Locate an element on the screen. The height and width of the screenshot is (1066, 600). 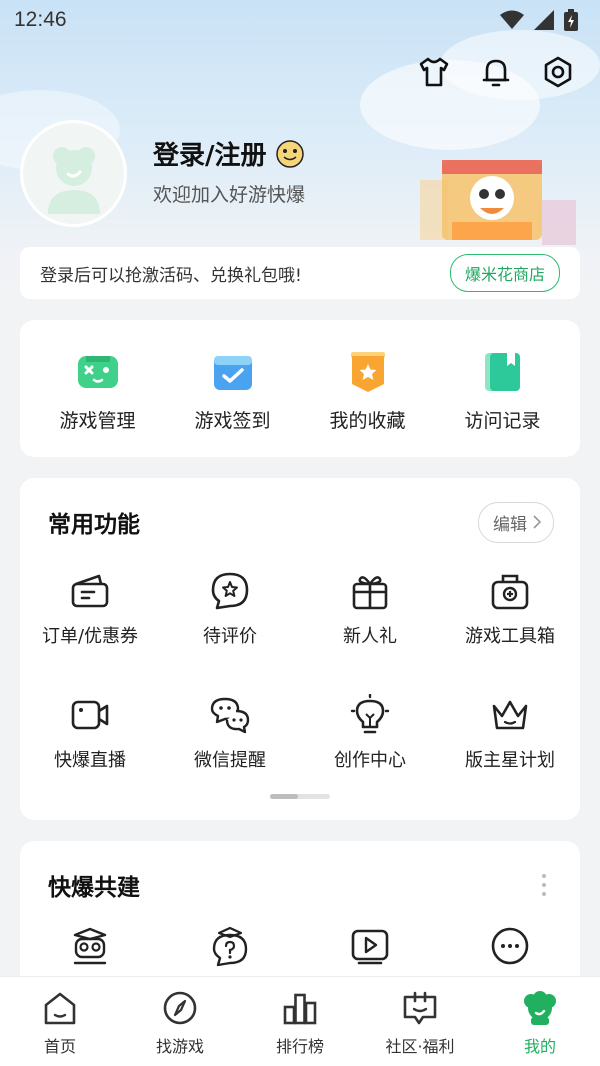
login-promo-banner: 登录后可以抢激活码、兑换礼包哦! 爆米花商店 is located at coordinates (300, 273).